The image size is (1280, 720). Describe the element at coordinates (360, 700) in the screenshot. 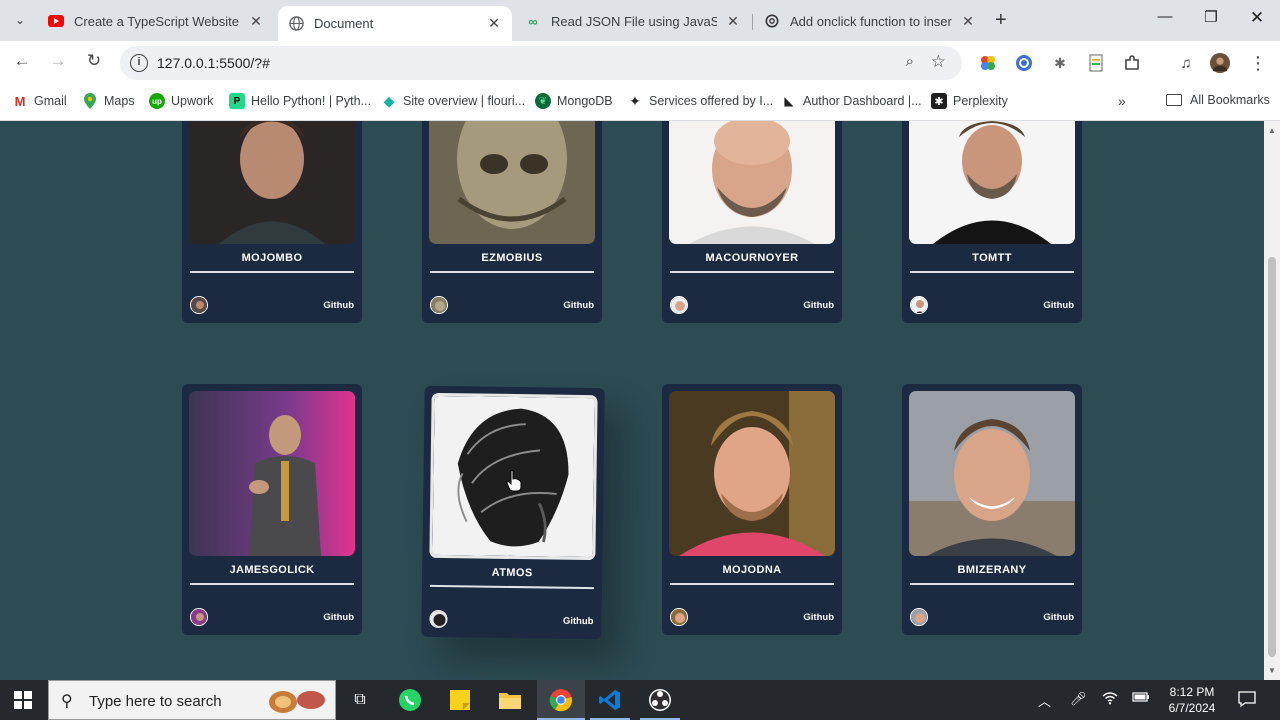

I see `task-view-icon: ⧉` at that location.